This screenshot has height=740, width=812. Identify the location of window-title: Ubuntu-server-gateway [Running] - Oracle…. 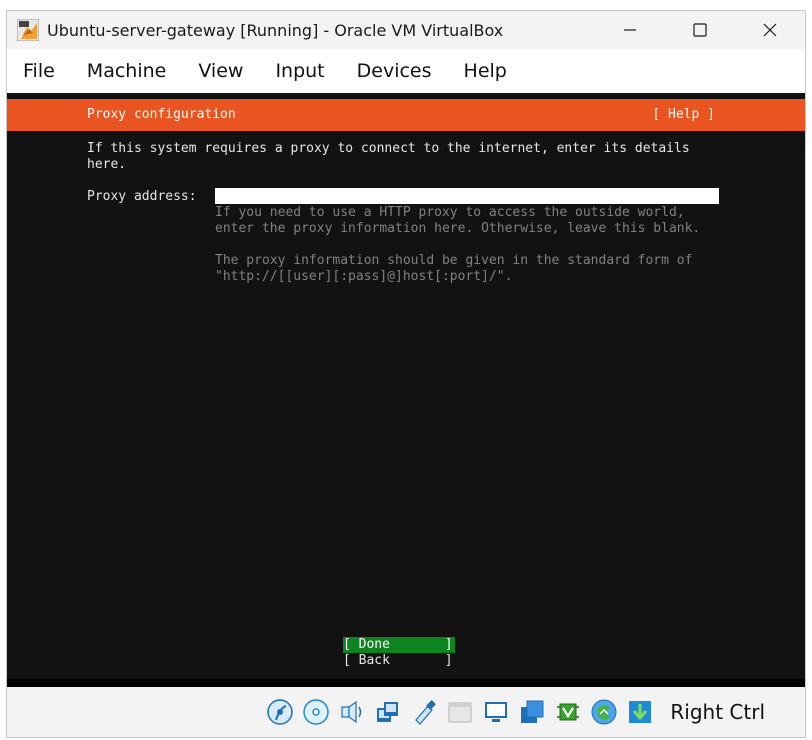
(275, 30).